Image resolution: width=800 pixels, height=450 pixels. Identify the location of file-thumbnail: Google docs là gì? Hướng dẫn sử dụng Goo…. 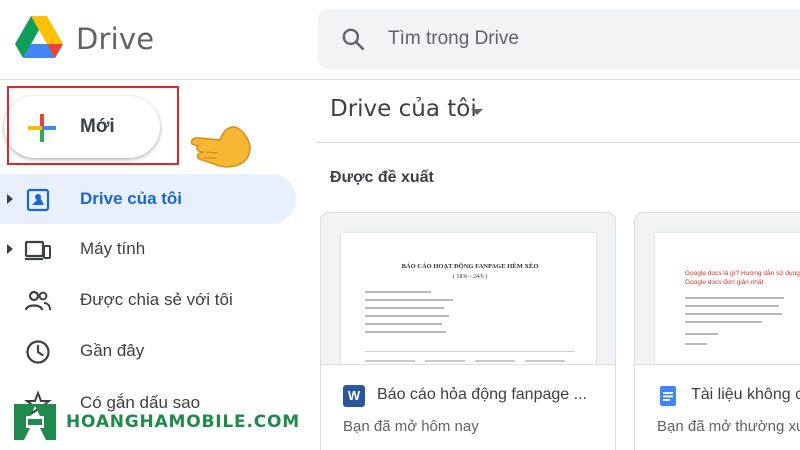
(717, 288).